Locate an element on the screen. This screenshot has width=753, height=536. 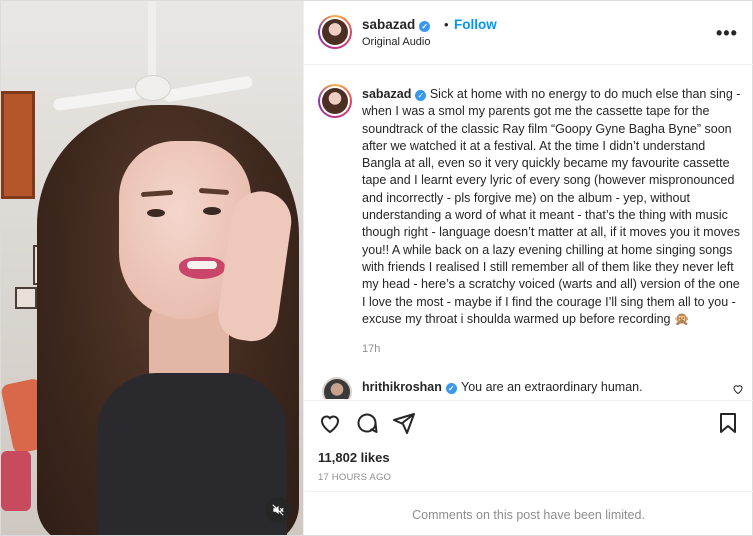
caption-avatar is located at coordinates (335, 101).